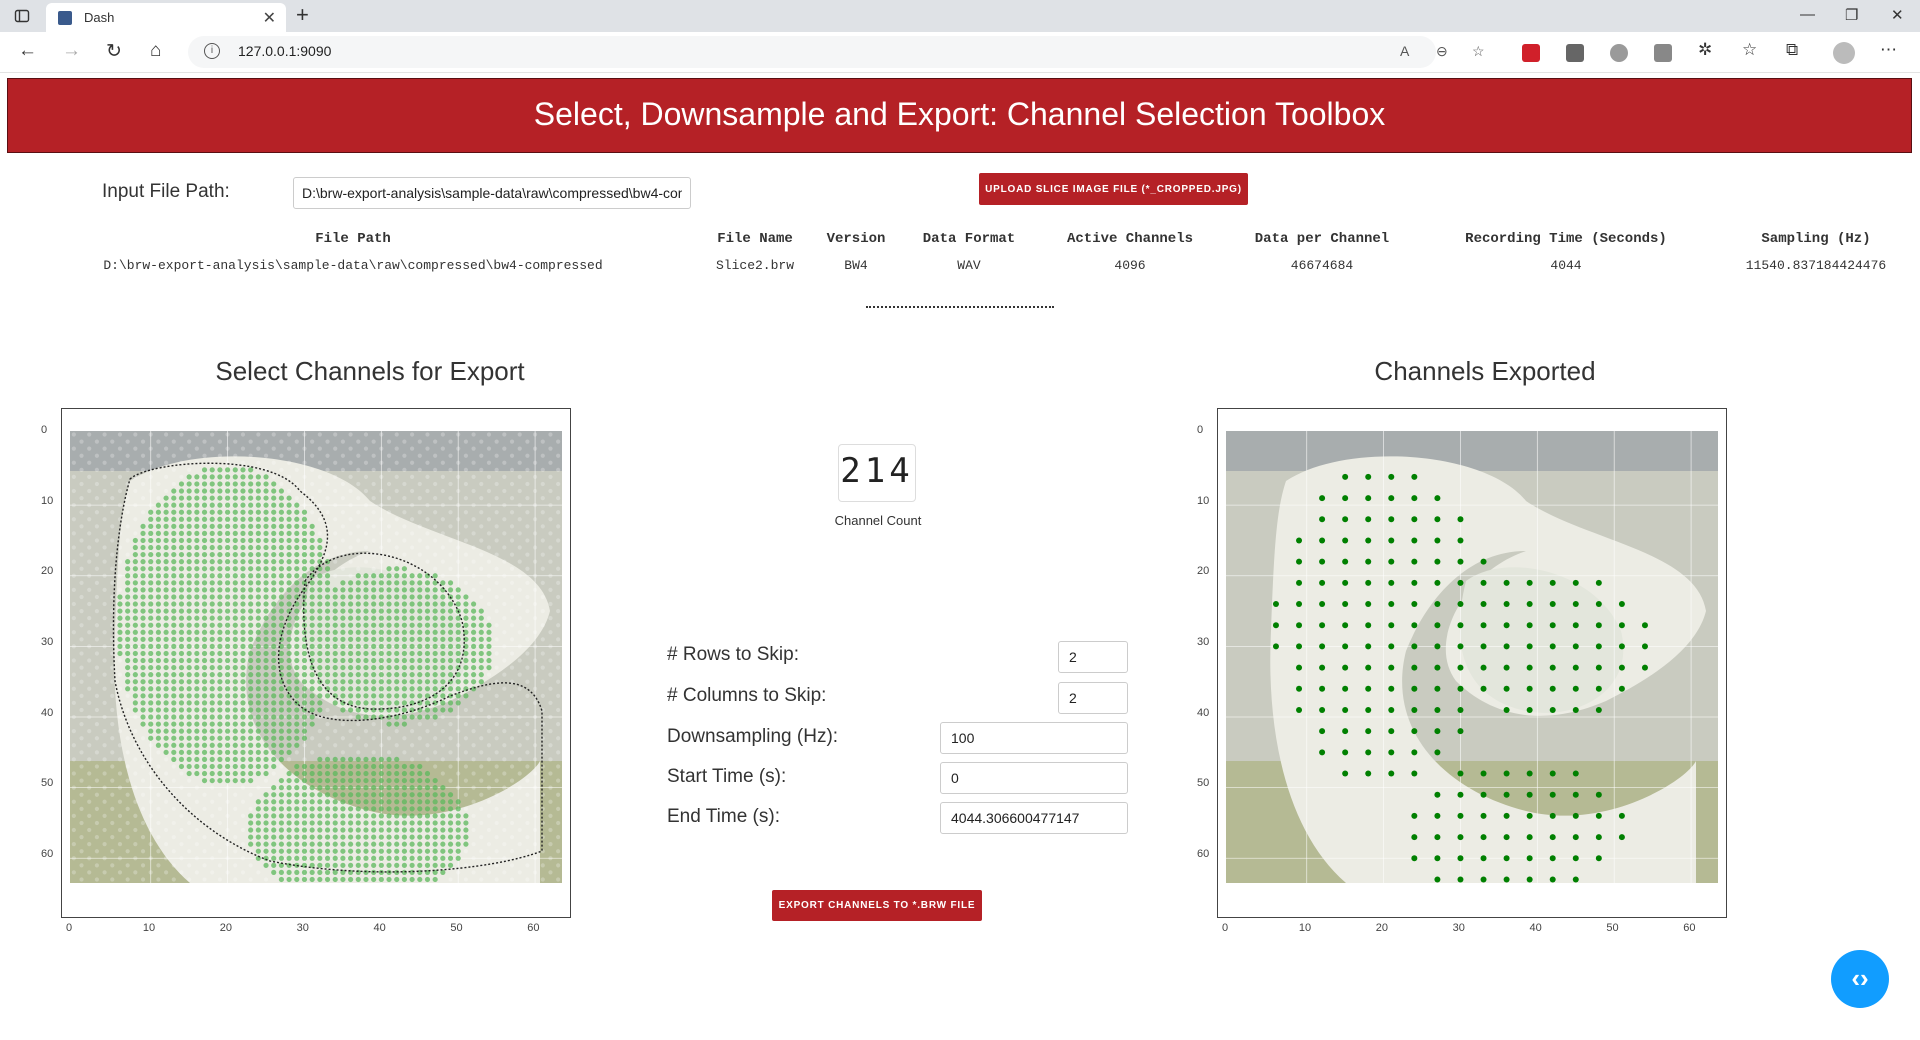  Describe the element at coordinates (1619, 53) in the screenshot. I see `extension-shield-icon` at that location.